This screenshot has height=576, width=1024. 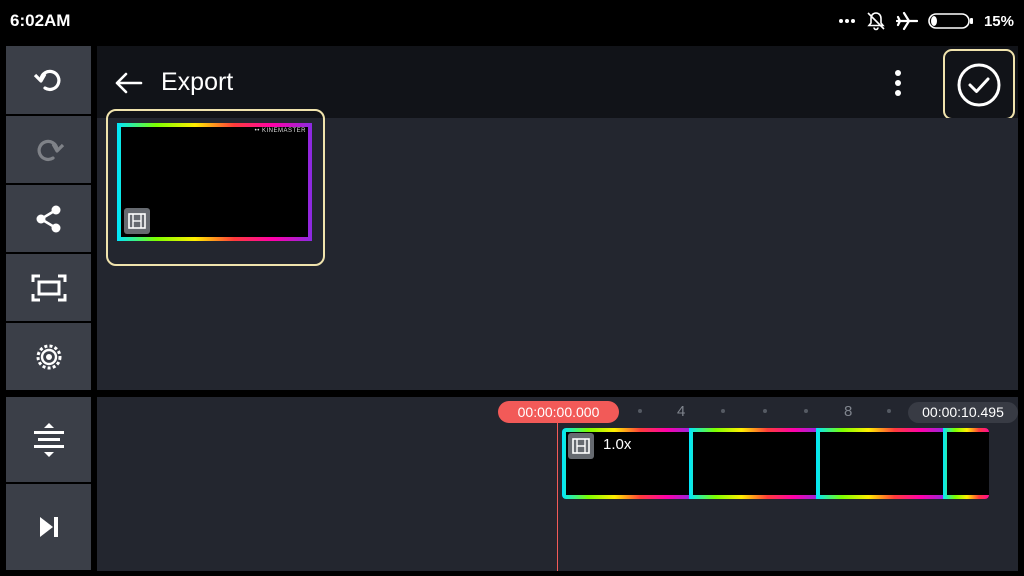 I want to click on skip-to-end-icon, so click(x=48, y=527).